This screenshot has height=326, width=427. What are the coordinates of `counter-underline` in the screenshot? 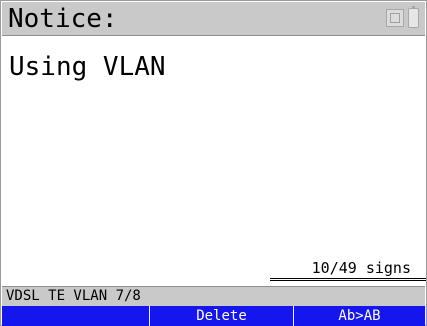 It's located at (348, 279).